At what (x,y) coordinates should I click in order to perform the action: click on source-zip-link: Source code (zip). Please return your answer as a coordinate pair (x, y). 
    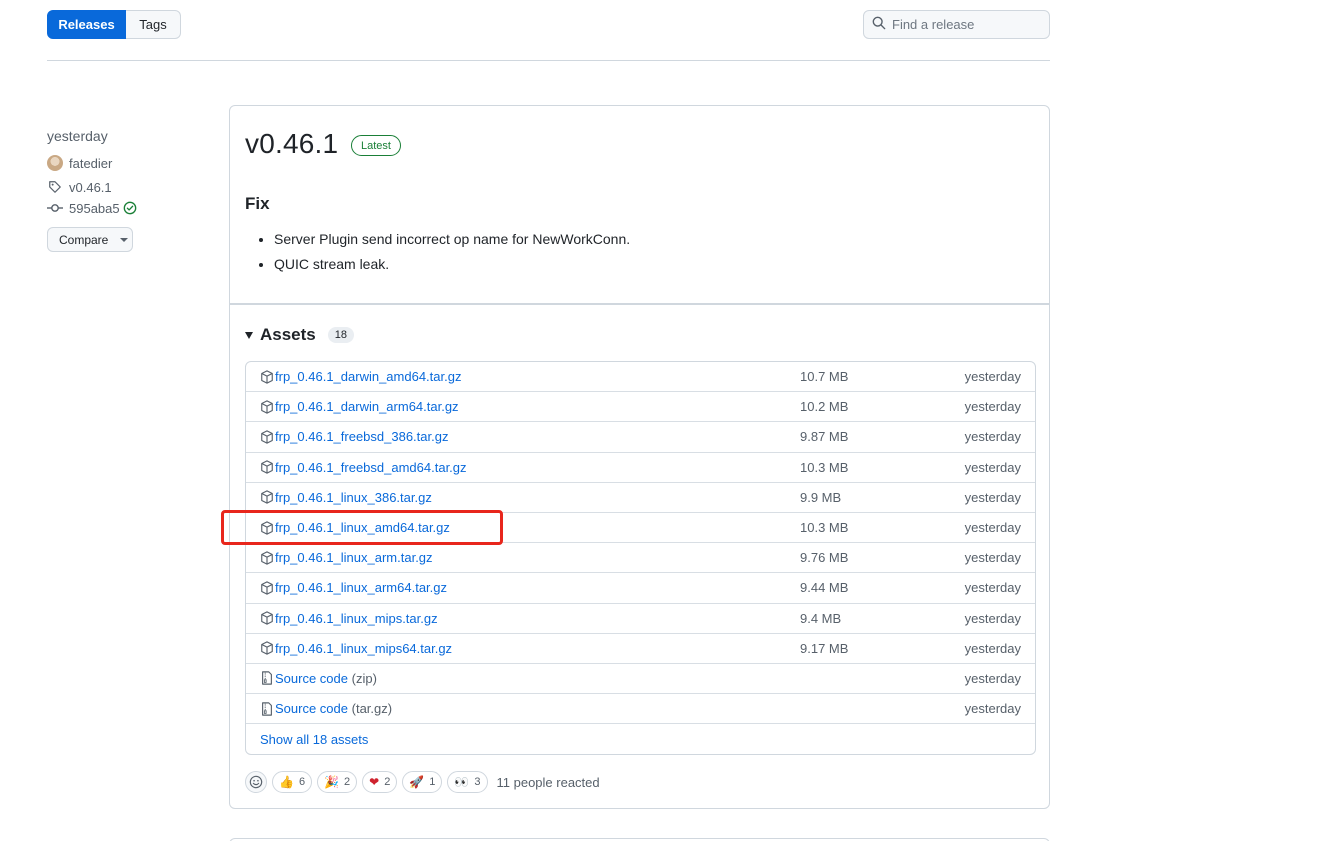
    Looking at the image, I should click on (326, 678).